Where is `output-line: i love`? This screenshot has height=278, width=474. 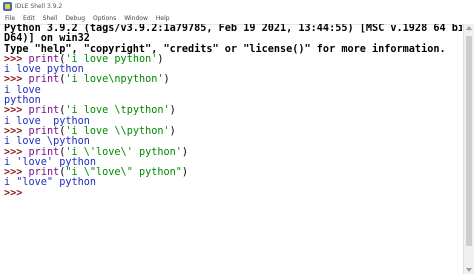 output-line: i love is located at coordinates (22, 90).